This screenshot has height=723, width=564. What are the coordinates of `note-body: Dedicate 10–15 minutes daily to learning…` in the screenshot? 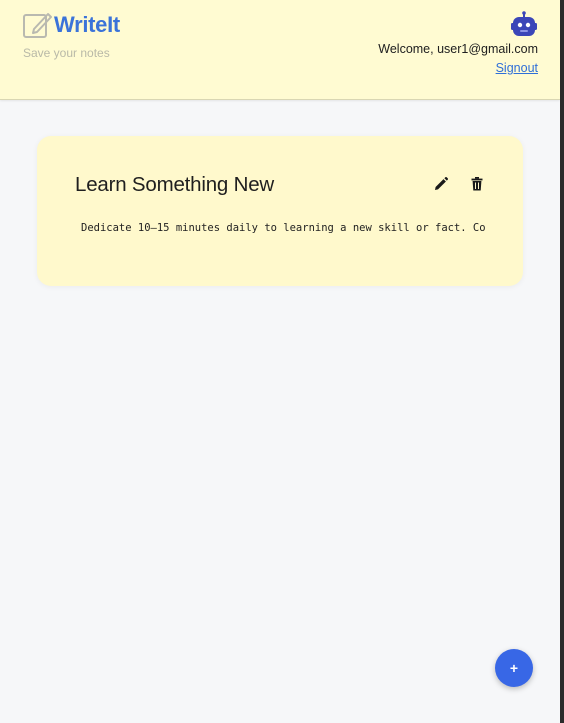 It's located at (283, 228).